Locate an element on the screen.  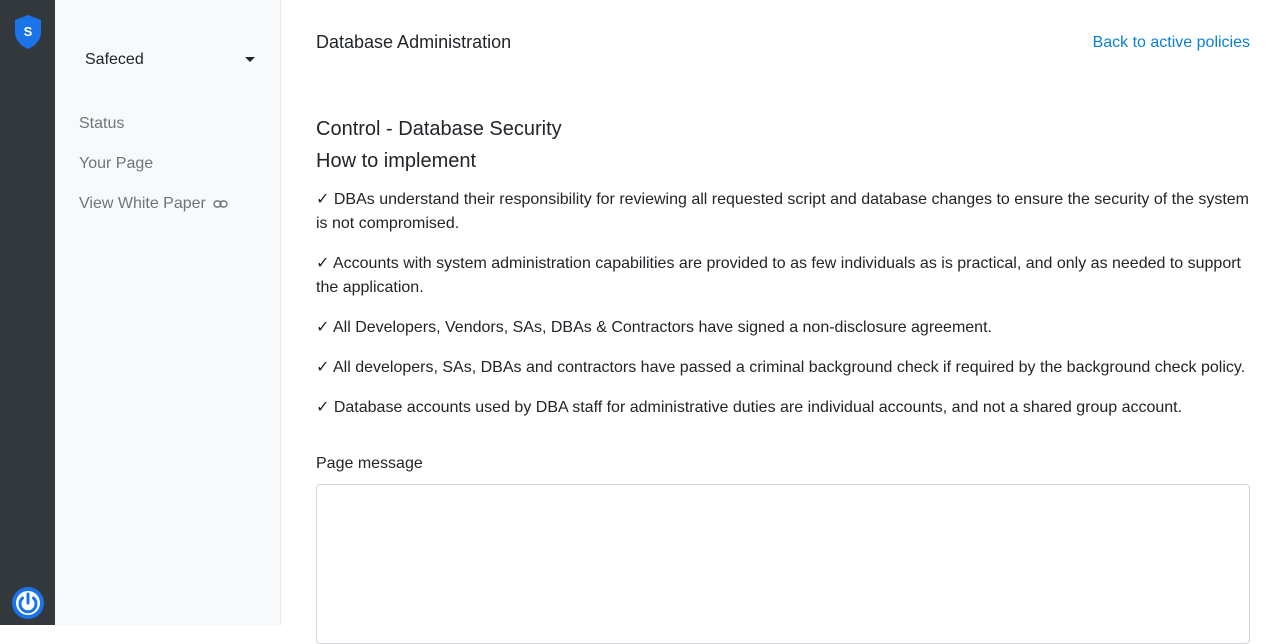
implement-heading: How to implement is located at coordinates (396, 161).